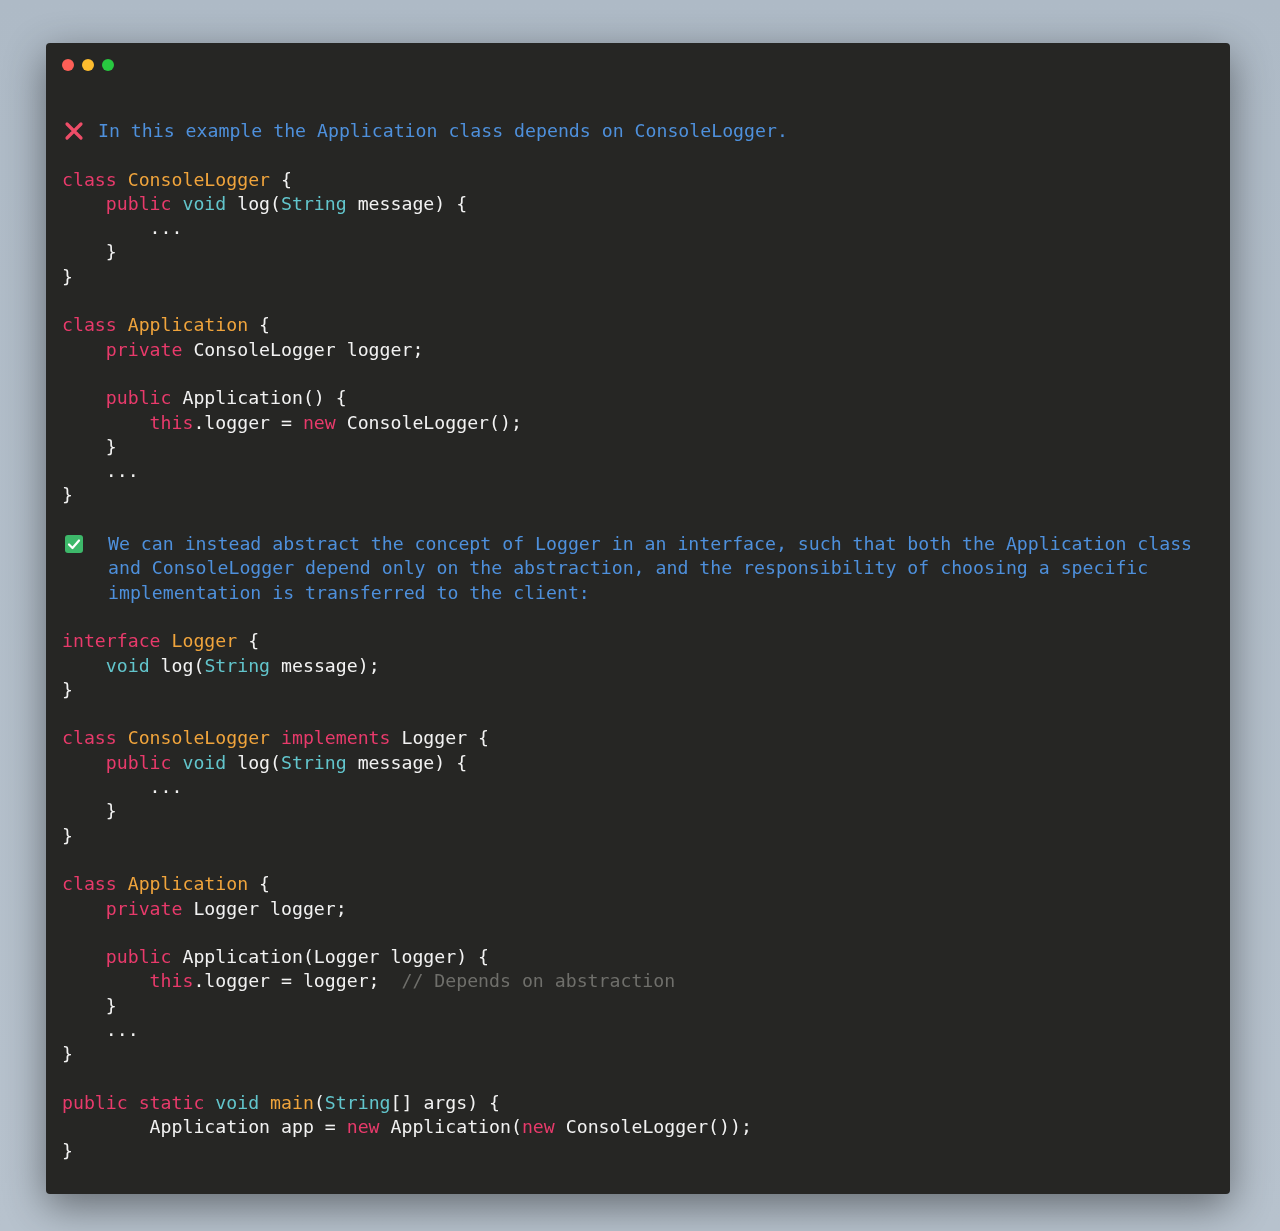 The image size is (1280, 1231). Describe the element at coordinates (88, 65) in the screenshot. I see `minimize-button` at that location.